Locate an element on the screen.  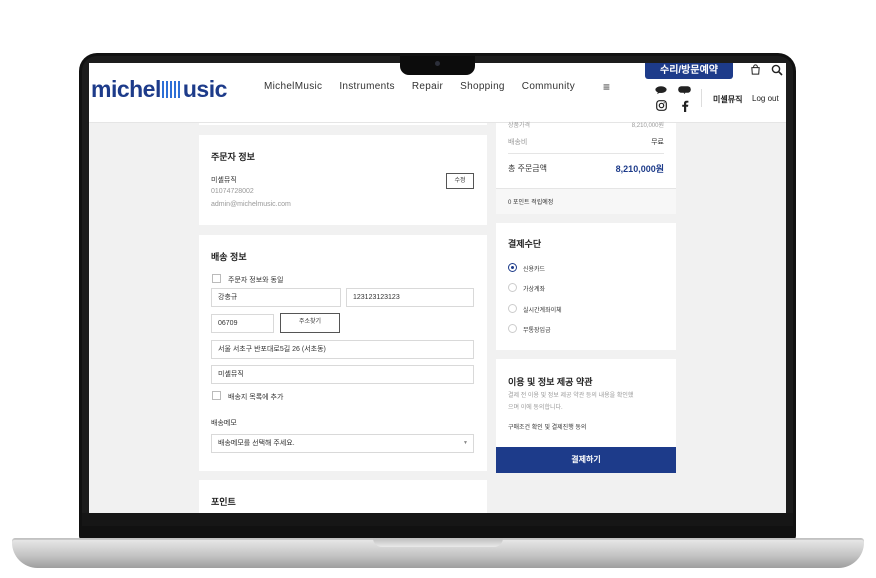
edit-orderer-button: 수정 is located at coordinates (460, 181).